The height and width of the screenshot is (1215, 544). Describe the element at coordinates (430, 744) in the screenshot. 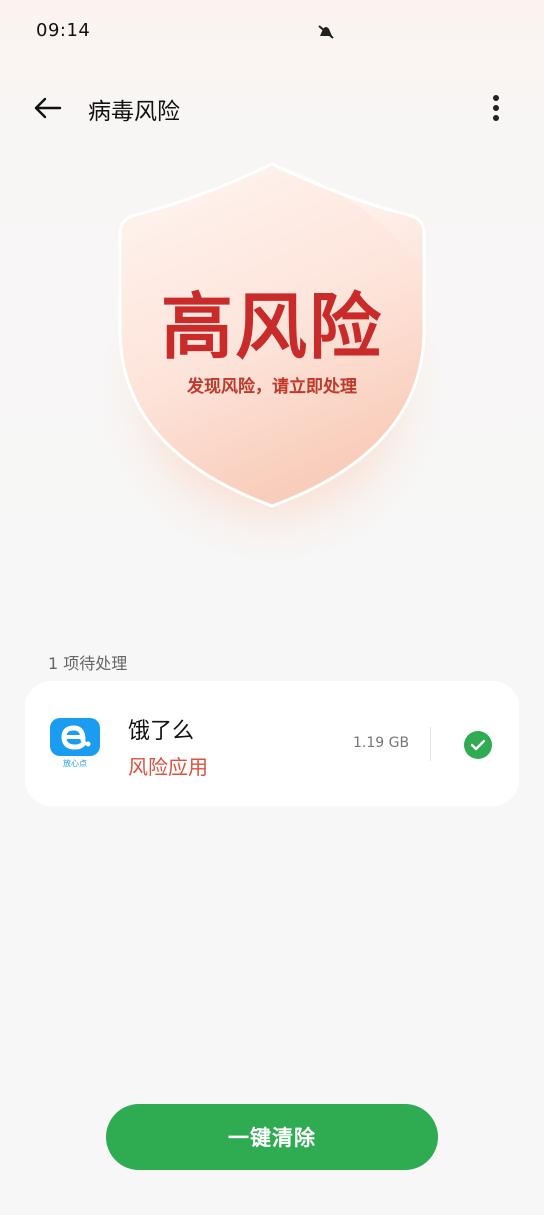

I see `divider` at that location.